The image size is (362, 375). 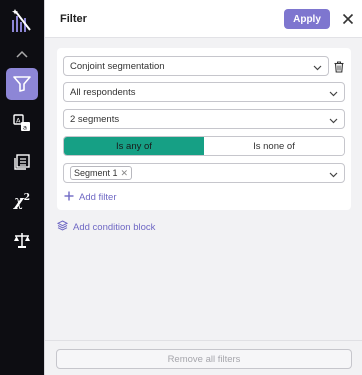 I want to click on translate-icon: A a, so click(x=22, y=123).